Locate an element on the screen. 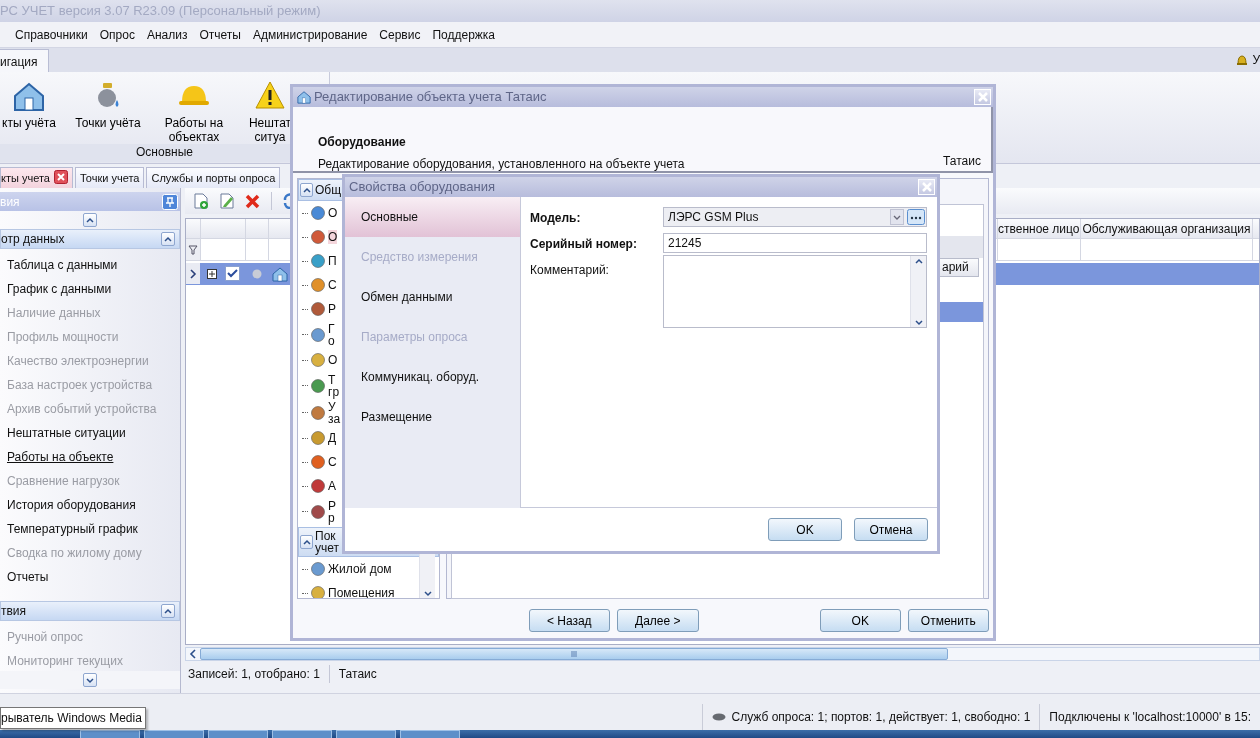  scroll-down-button is located at coordinates (90, 680).